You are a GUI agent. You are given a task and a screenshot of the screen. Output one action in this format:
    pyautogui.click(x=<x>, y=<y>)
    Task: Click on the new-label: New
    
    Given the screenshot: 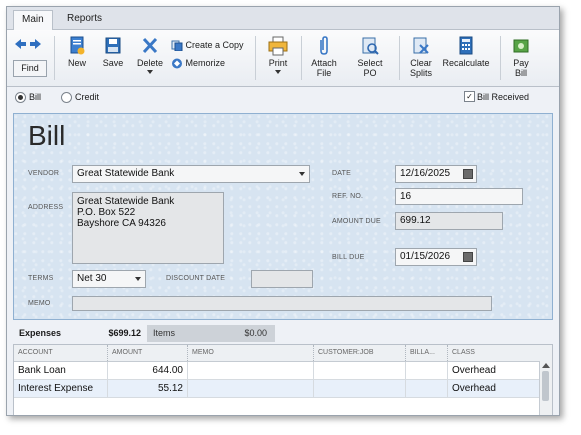 What is the action you would take?
    pyautogui.click(x=76, y=63)
    